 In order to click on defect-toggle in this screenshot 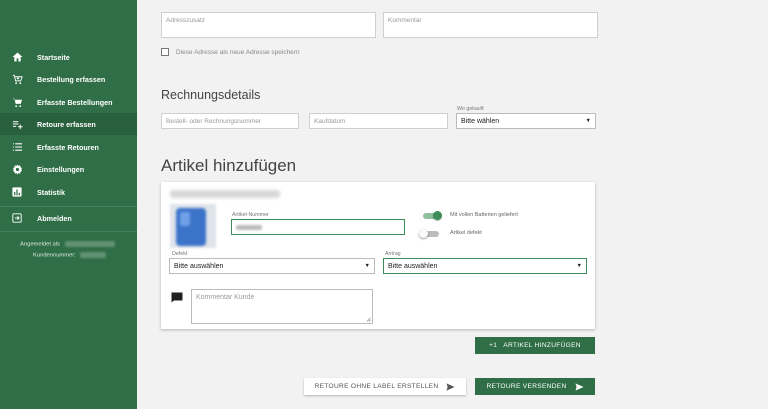, I will do `click(430, 233)`.